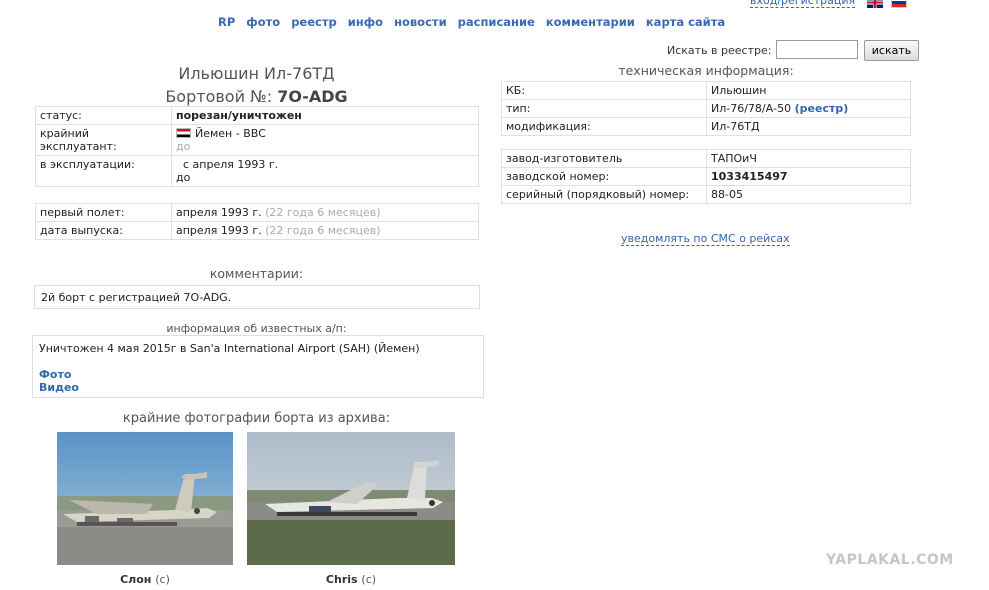 The image size is (989, 590). I want to click on type-registry-link: (реестр), so click(822, 108).